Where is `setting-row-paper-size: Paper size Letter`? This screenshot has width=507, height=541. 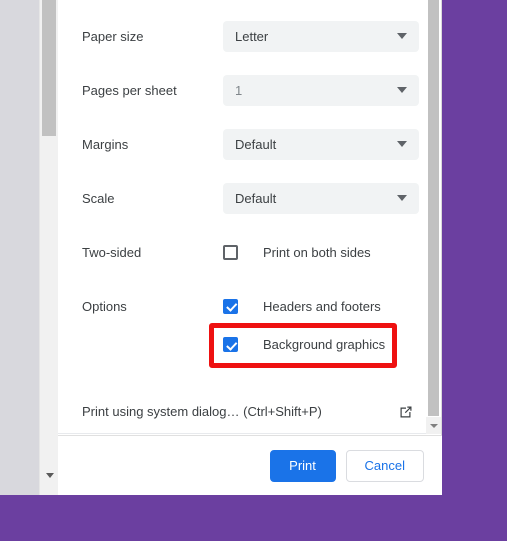
setting-row-paper-size: Paper size Letter is located at coordinates (242, 36).